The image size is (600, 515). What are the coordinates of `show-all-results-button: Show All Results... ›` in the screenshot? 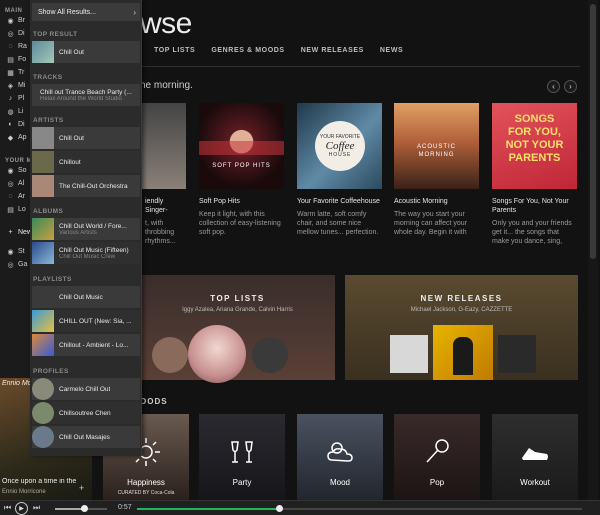 It's located at (86, 12).